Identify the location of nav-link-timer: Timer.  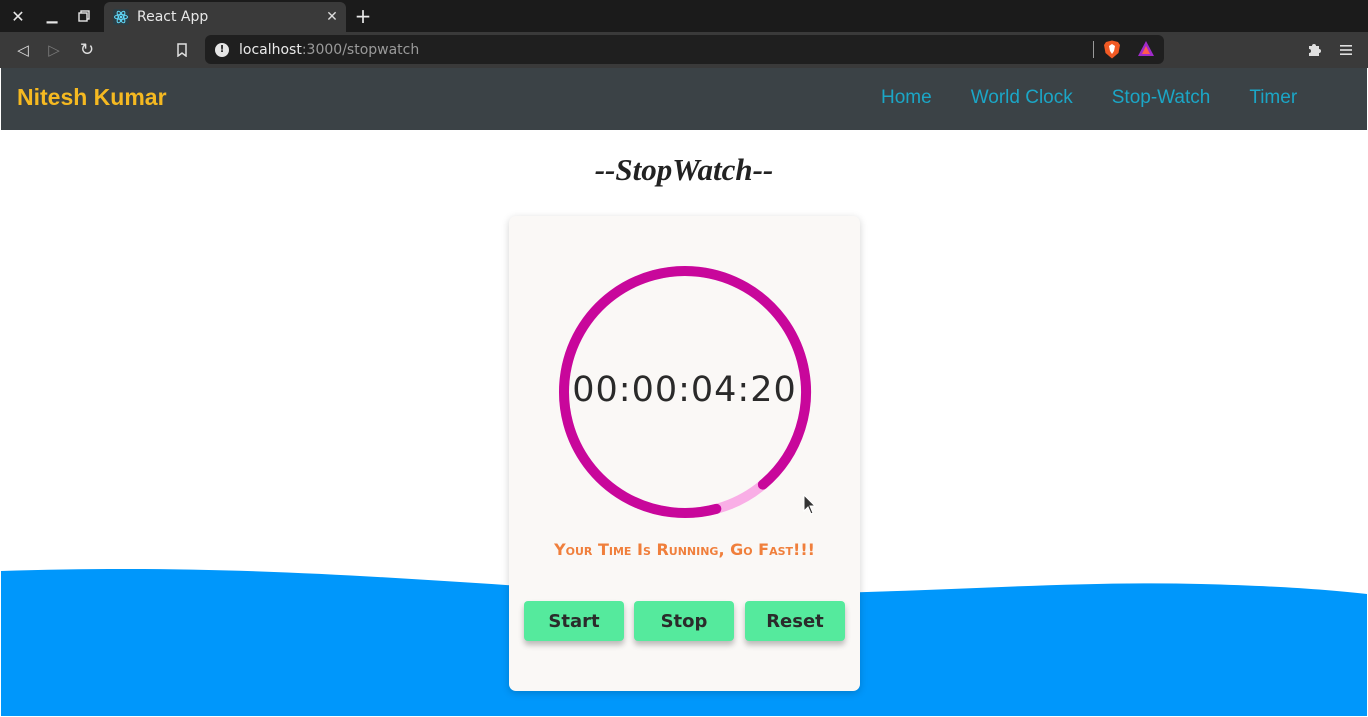
(1273, 98).